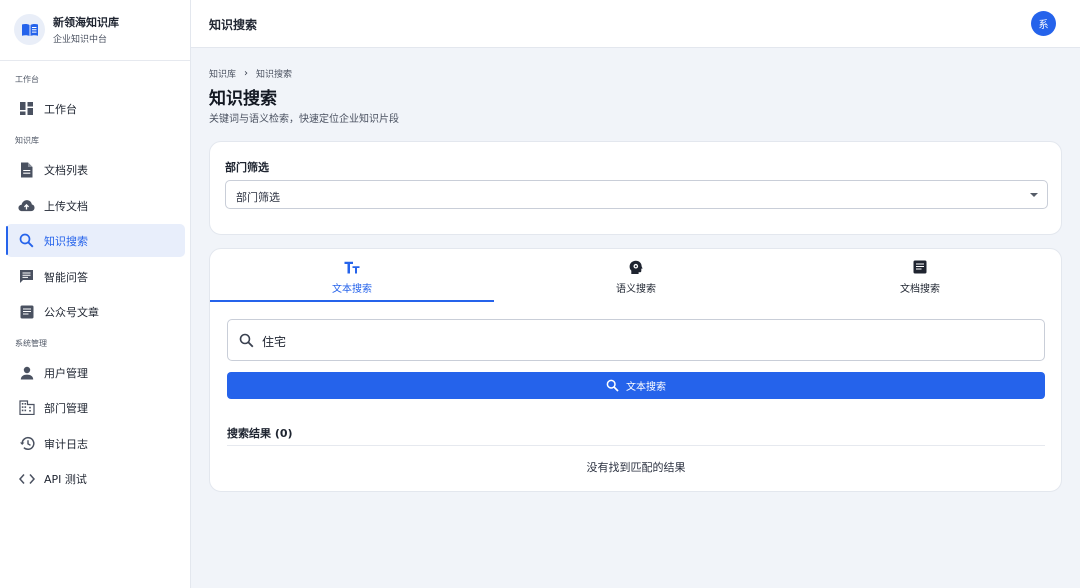 Image resolution: width=1080 pixels, height=588 pixels. What do you see at coordinates (95, 108) in the screenshot?
I see `sidebar-item-workbench: 工作台` at bounding box center [95, 108].